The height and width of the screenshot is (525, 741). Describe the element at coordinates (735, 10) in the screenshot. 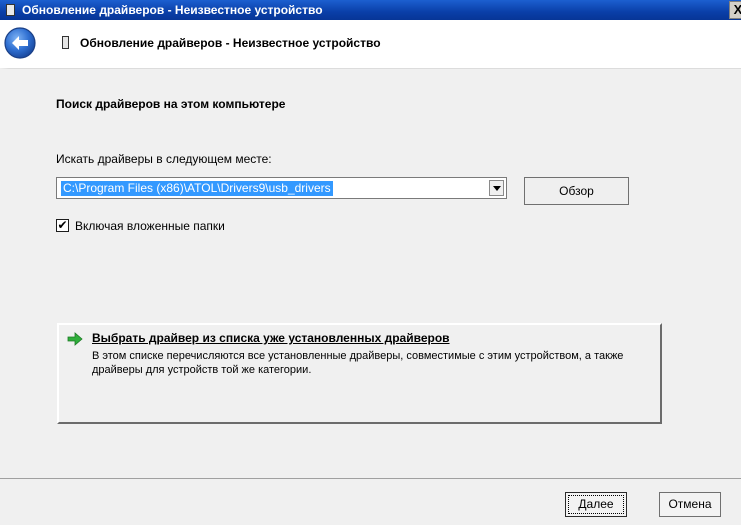

I see `close-button: X` at that location.